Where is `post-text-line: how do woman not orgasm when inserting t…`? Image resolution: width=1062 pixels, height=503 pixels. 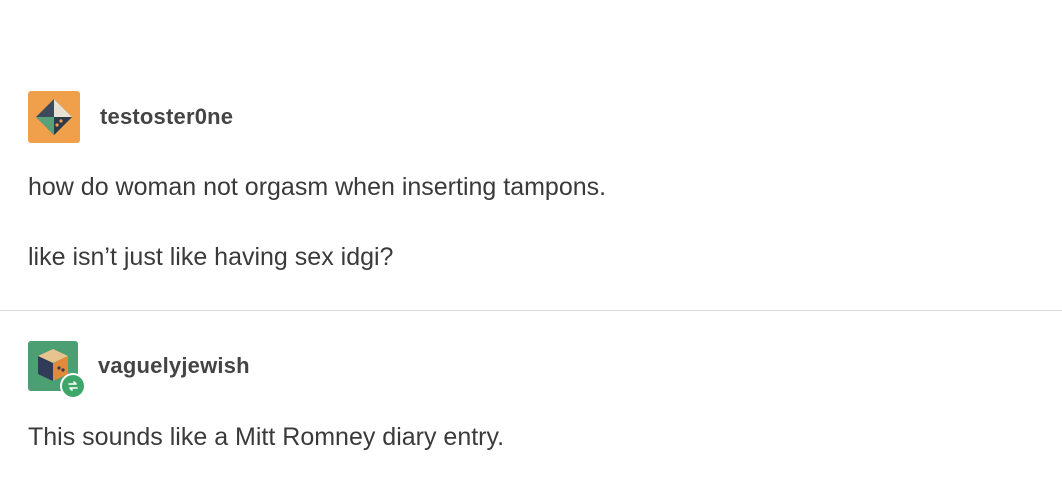
post-text-line: how do woman not orgasm when inserting t… is located at coordinates (317, 187).